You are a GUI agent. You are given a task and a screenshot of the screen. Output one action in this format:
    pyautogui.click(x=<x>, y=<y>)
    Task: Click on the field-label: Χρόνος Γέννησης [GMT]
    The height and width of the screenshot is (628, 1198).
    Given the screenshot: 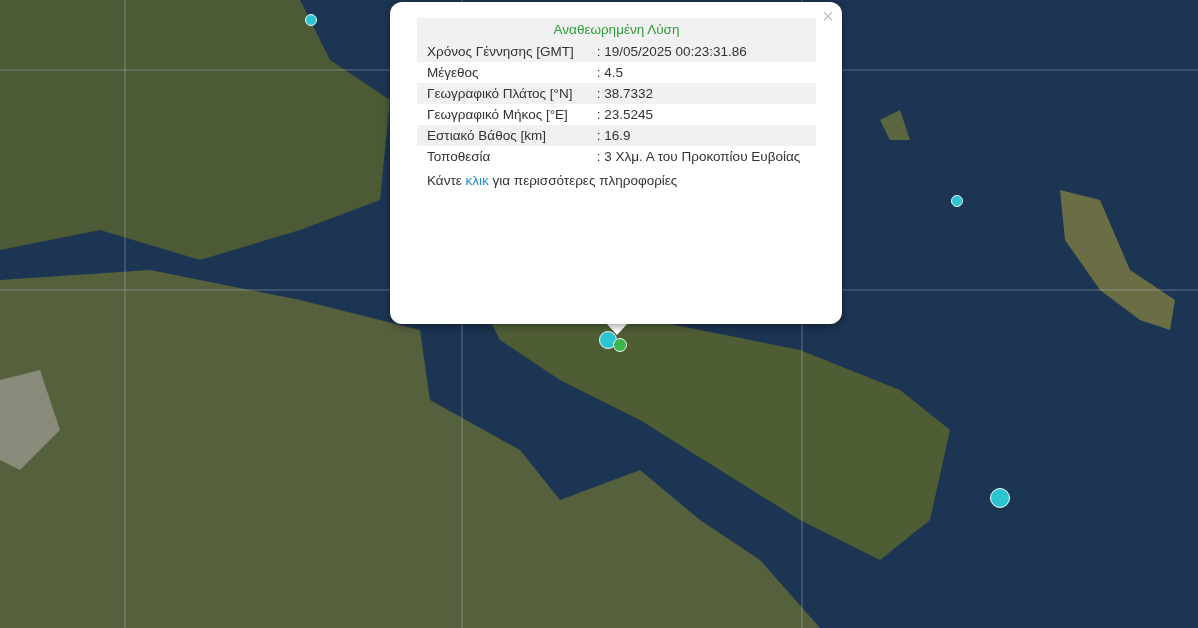 What is the action you would take?
    pyautogui.click(x=507, y=51)
    